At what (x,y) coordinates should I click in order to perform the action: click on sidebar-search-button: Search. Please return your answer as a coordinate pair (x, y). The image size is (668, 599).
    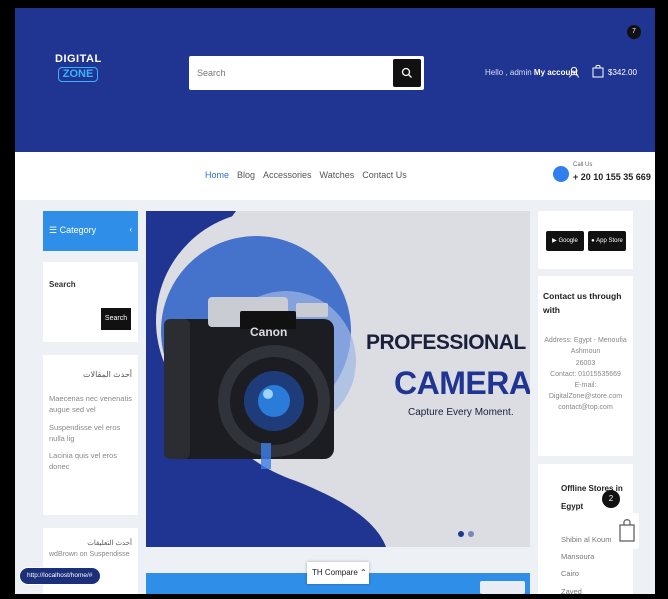
    Looking at the image, I should click on (116, 319).